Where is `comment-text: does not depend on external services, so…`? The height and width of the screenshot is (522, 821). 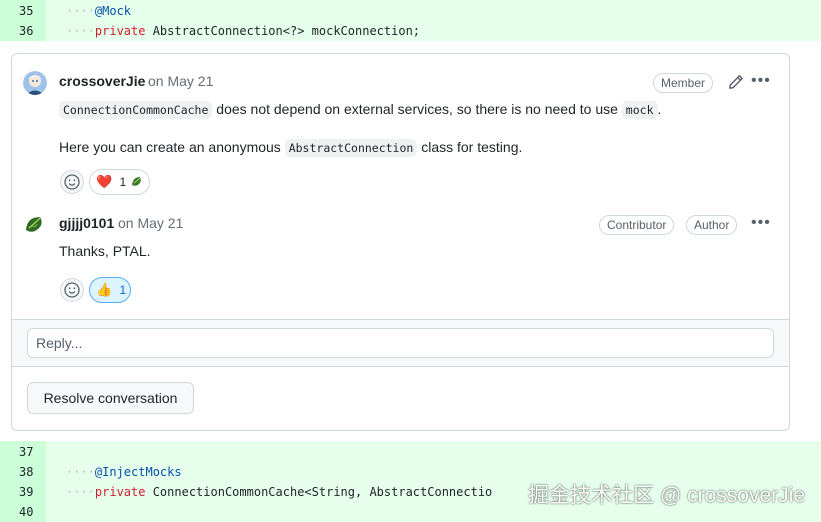 comment-text: does not depend on external services, so… is located at coordinates (417, 109).